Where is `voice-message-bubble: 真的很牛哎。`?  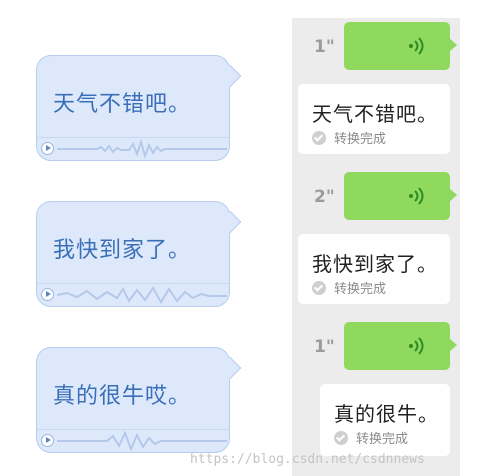
voice-message-bubble: 真的很牛哎。 is located at coordinates (139, 400).